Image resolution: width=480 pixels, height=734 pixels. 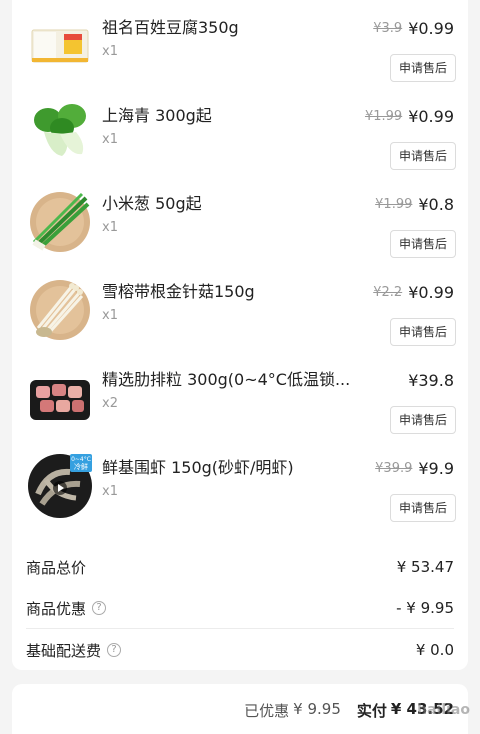 I want to click on item-name: 雪榕带根金针菇150g, so click(x=178, y=291).